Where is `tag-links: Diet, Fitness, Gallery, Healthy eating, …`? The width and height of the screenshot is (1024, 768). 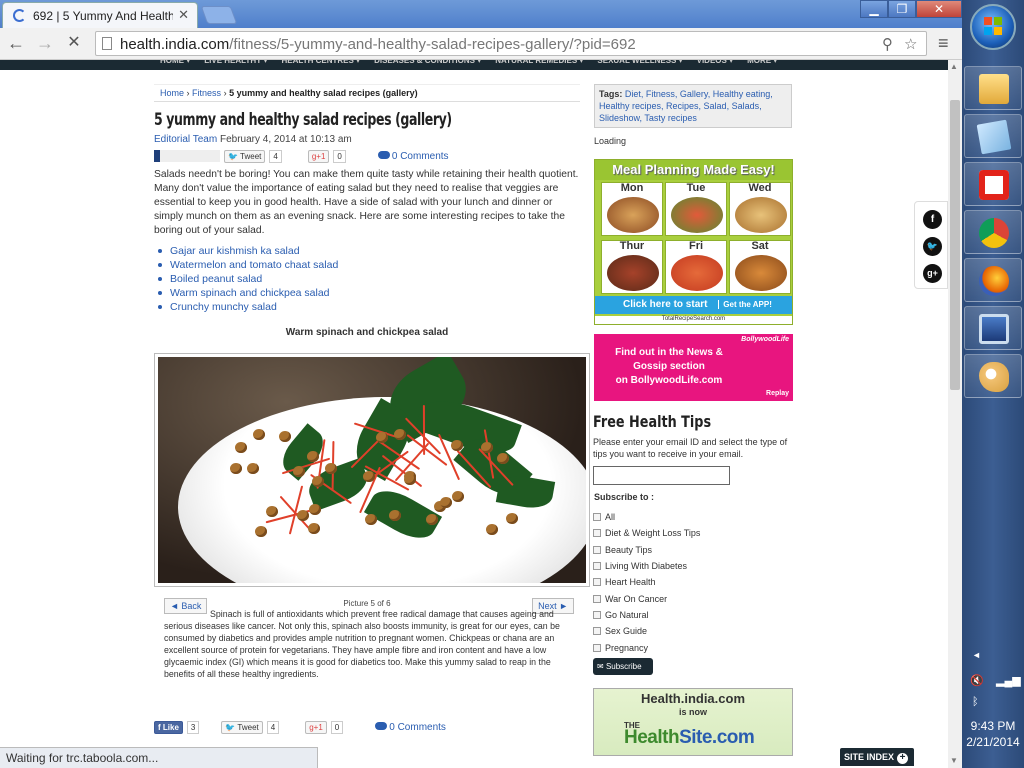
tag-links: Diet, Fitness, Gallery, Healthy eating, … is located at coordinates (686, 106).